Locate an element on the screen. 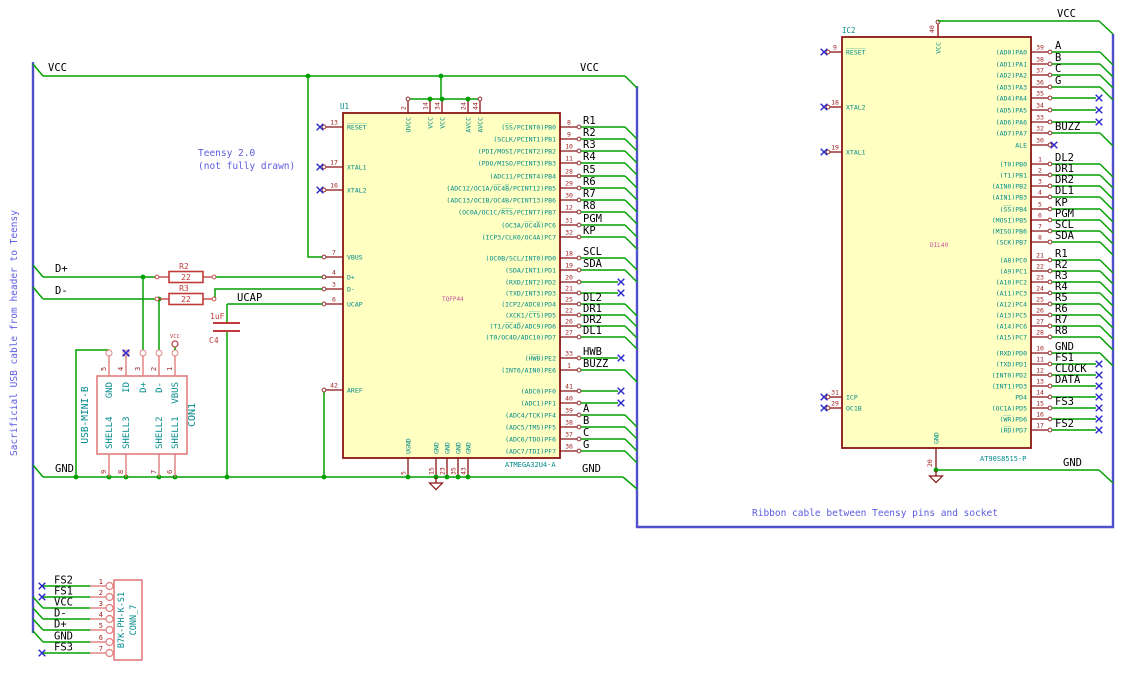 The height and width of the screenshot is (690, 1131). pin-name: (ADC11/PCINT4)PB4 is located at coordinates (522, 177).